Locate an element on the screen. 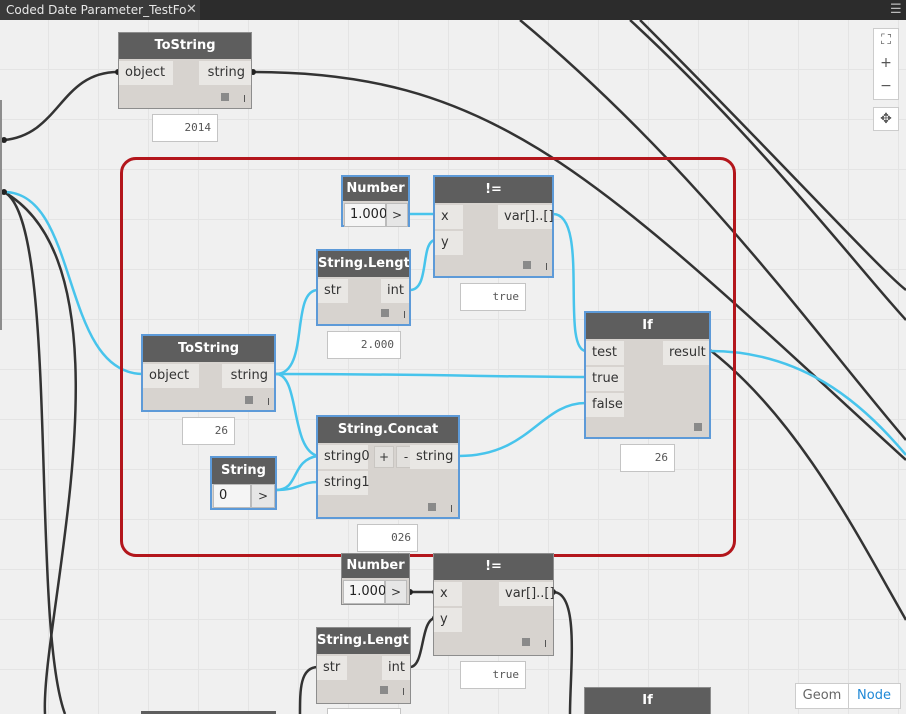 This screenshot has width=906, height=714. zoom-in-icon: + is located at coordinates (886, 63).